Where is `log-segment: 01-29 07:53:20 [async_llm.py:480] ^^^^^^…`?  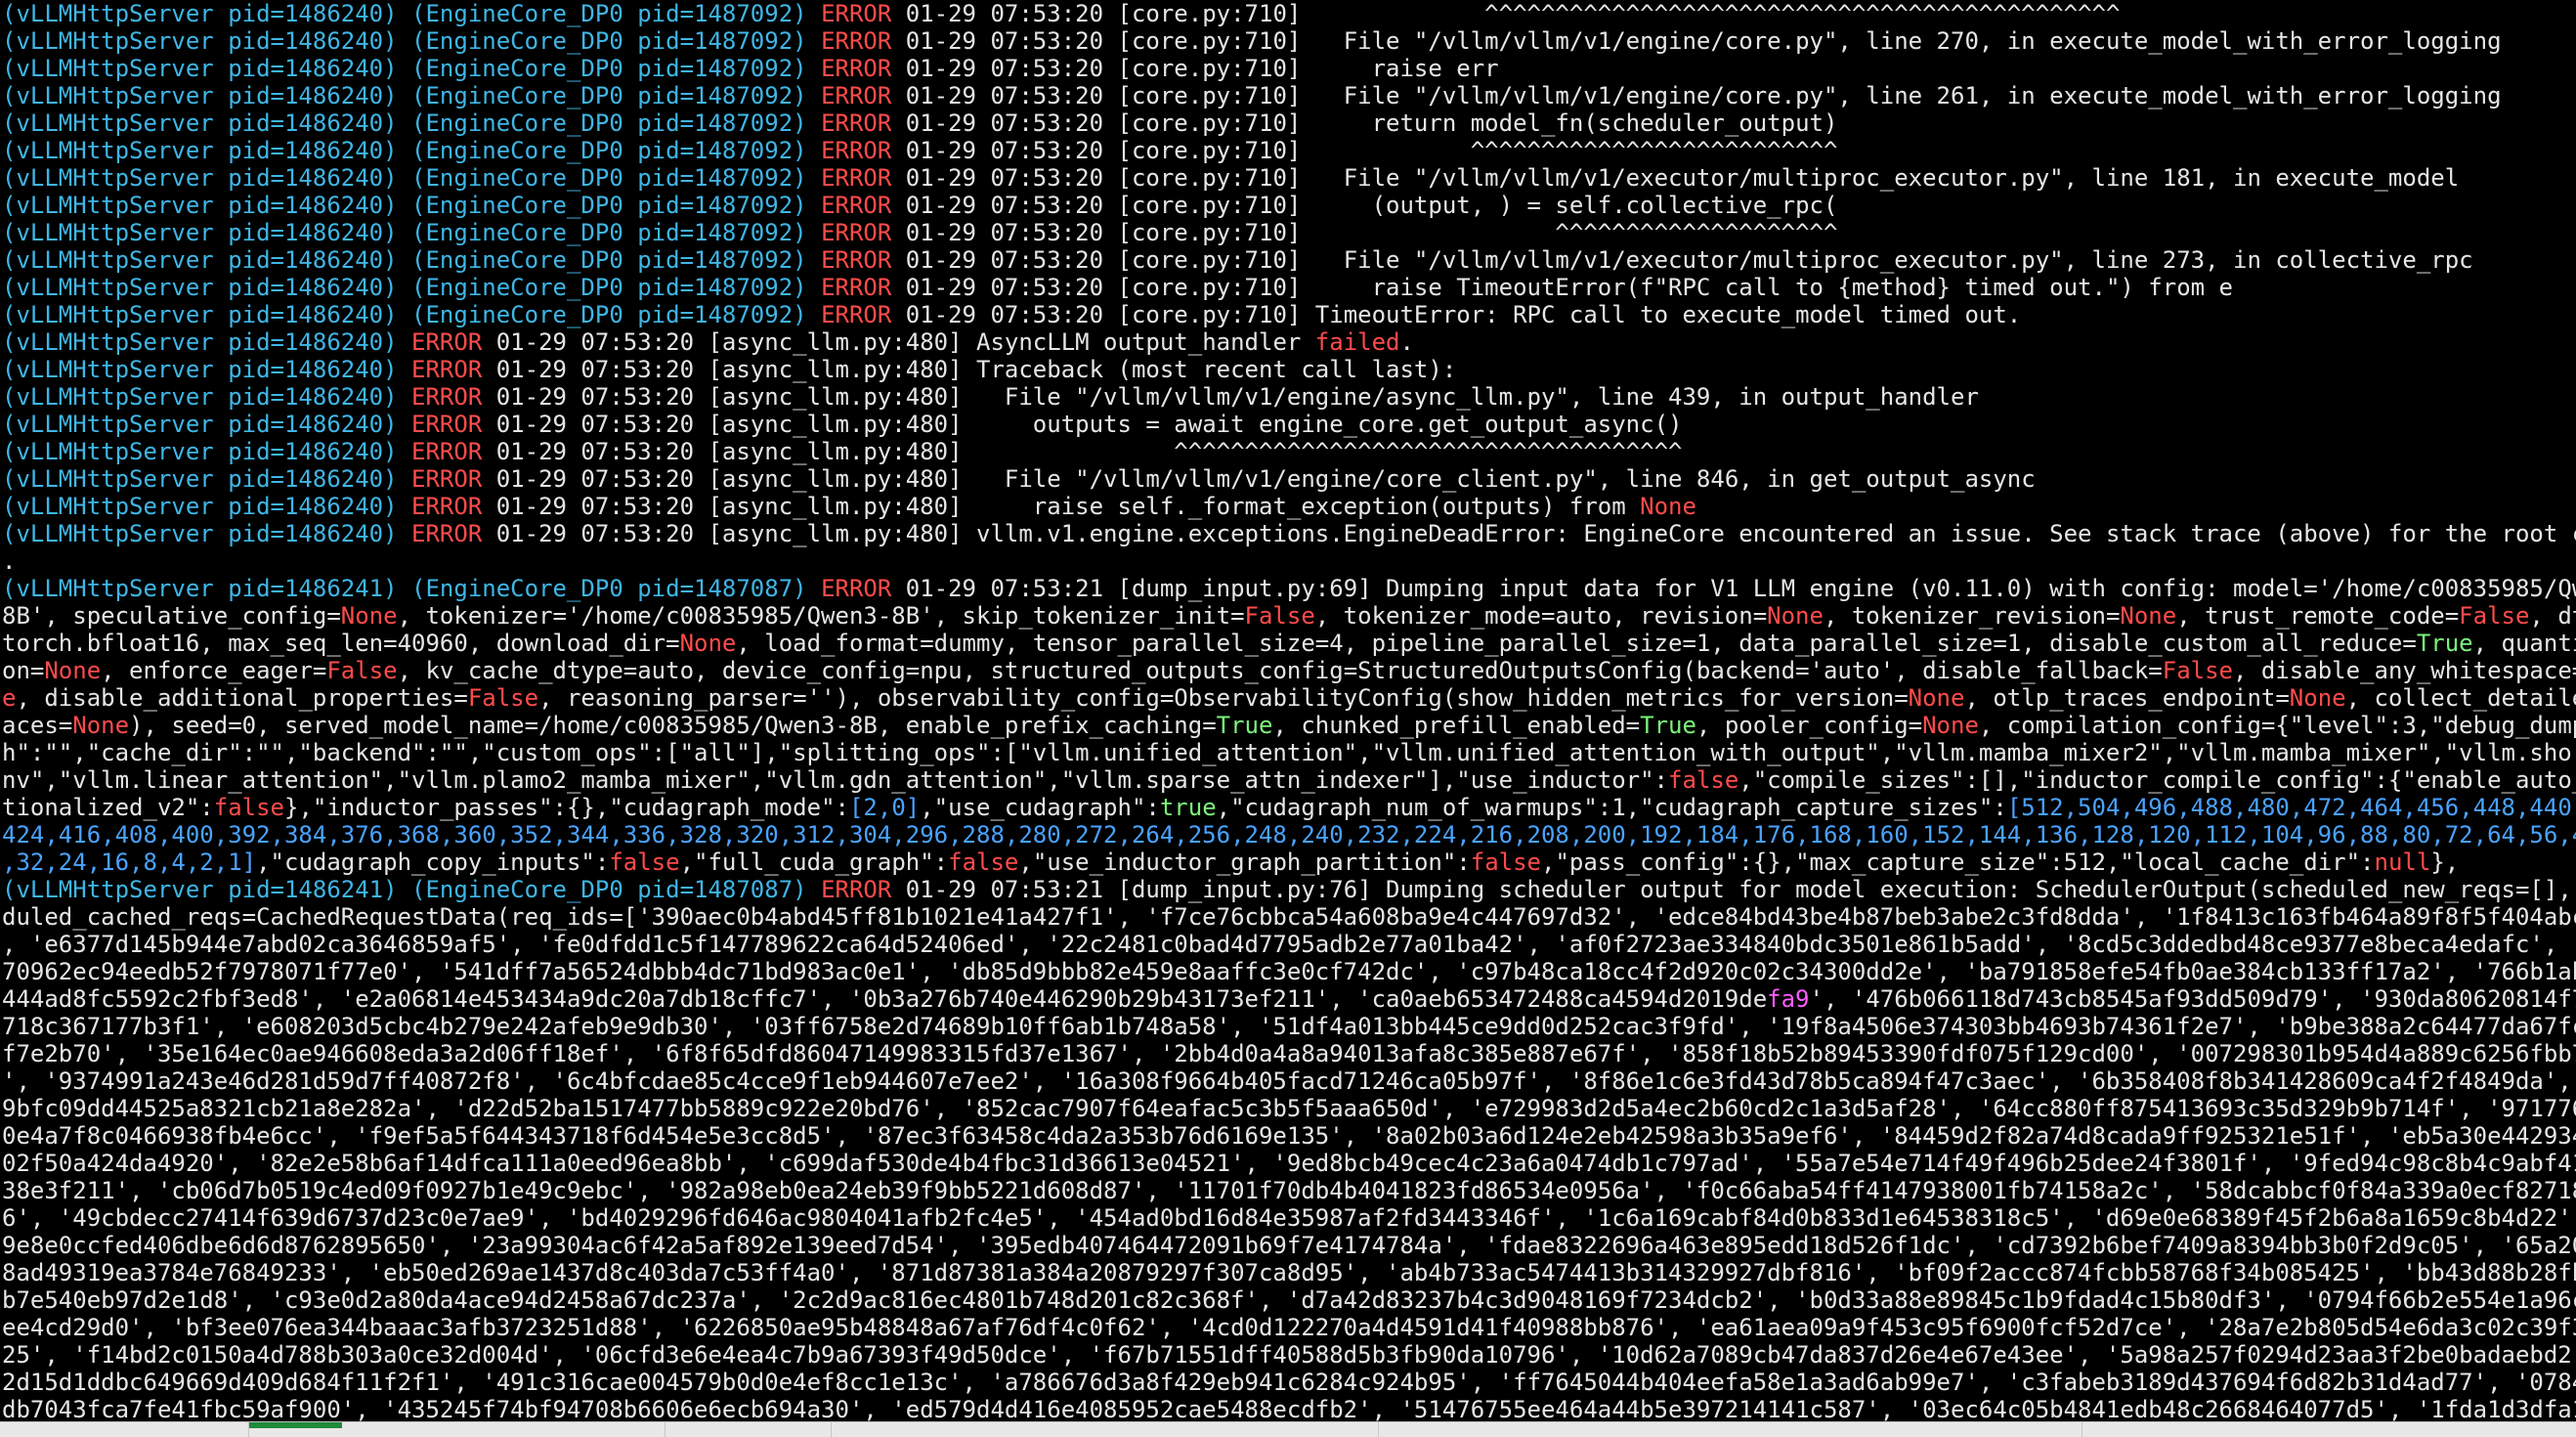 log-segment: 01-29 07:53:20 [async_llm.py:480] ^^^^^^… is located at coordinates (1083, 451).